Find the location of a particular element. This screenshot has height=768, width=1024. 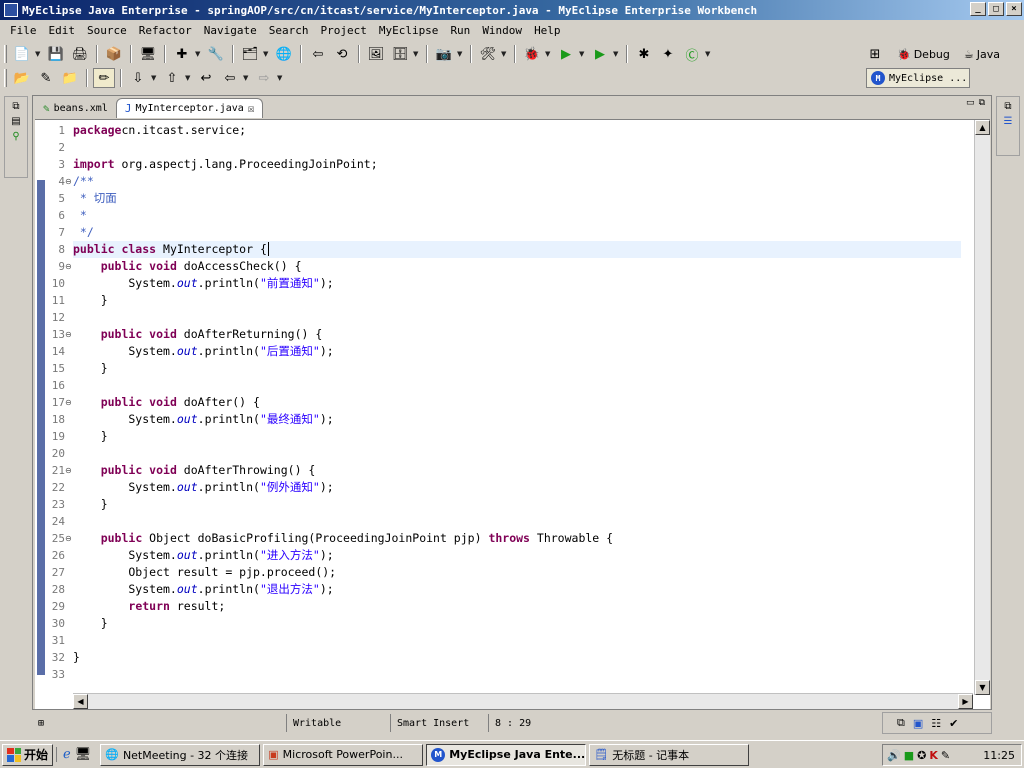

task-notepad: 🗒 无标题 - 记事本 is located at coordinates (669, 754).